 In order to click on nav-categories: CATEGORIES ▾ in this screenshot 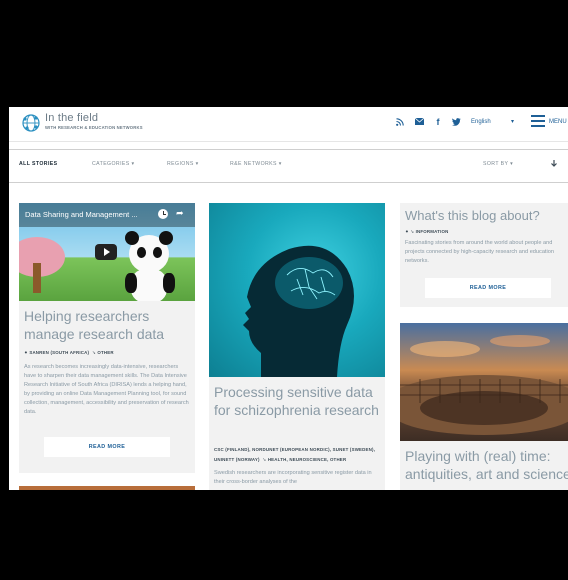, I will do `click(113, 164)`.